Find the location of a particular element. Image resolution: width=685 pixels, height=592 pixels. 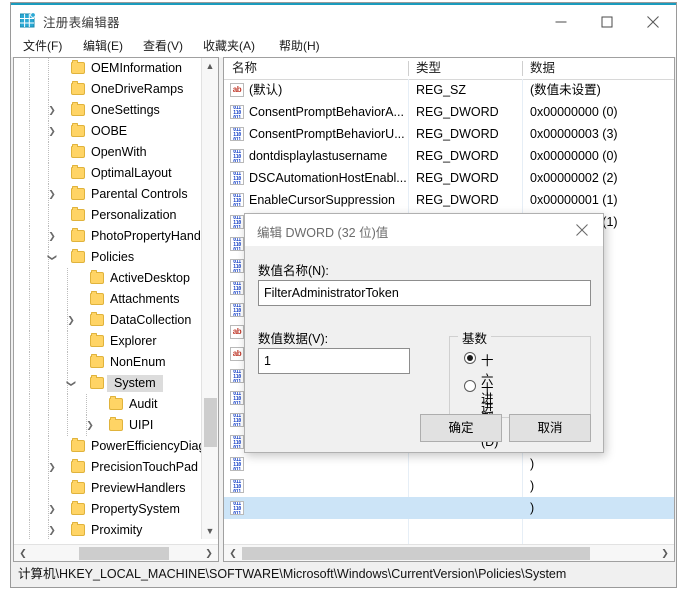

dword-value-icon: 011 110 011 is located at coordinates (237, 420).